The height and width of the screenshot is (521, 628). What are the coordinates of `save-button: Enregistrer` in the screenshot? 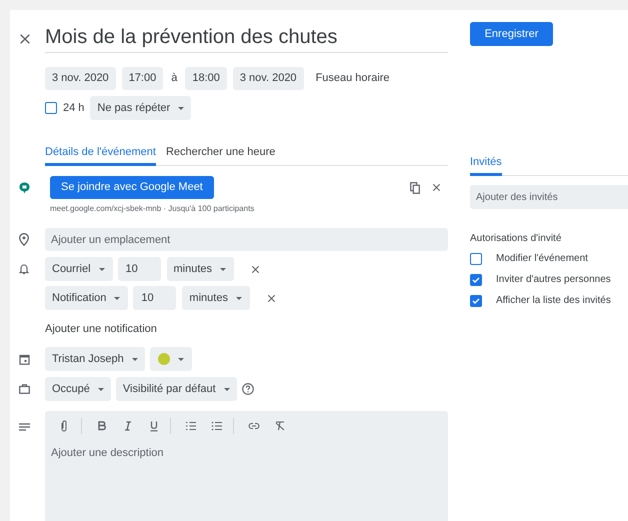 It's located at (511, 34).